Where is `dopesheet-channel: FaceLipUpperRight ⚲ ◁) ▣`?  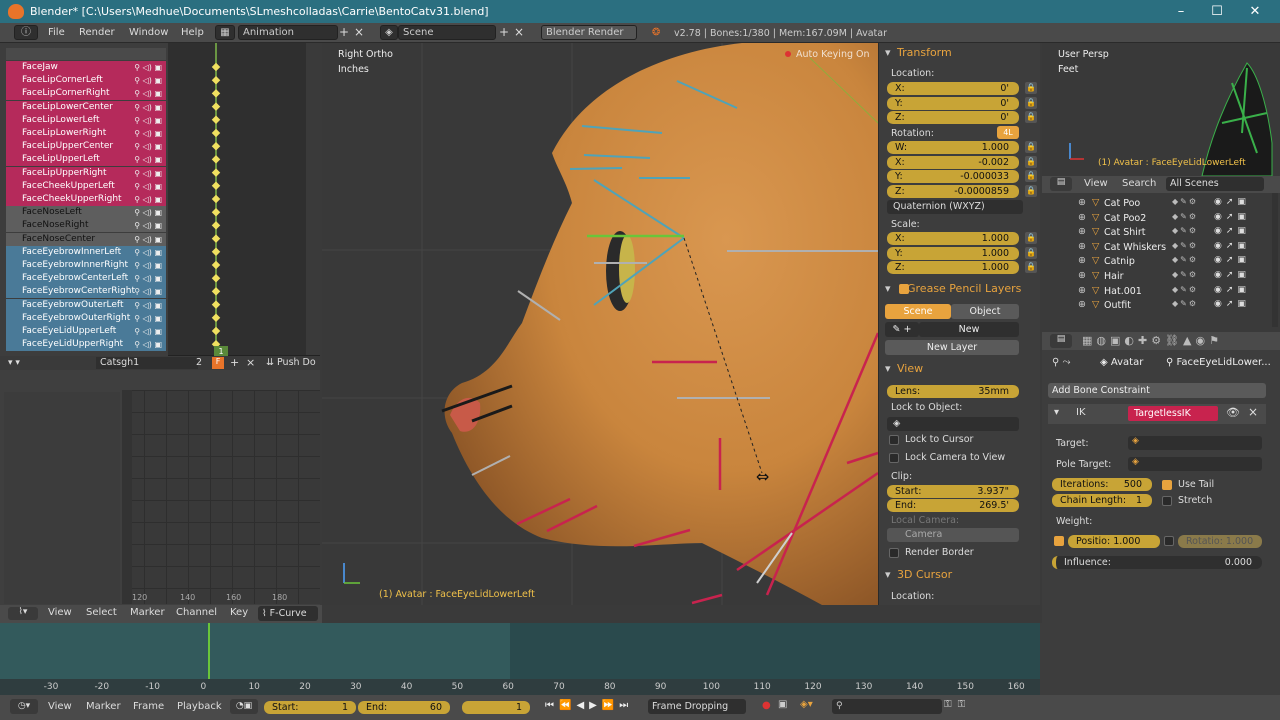
dopesheet-channel: FaceLipUpperRight ⚲ ◁) ▣ is located at coordinates (86, 173).